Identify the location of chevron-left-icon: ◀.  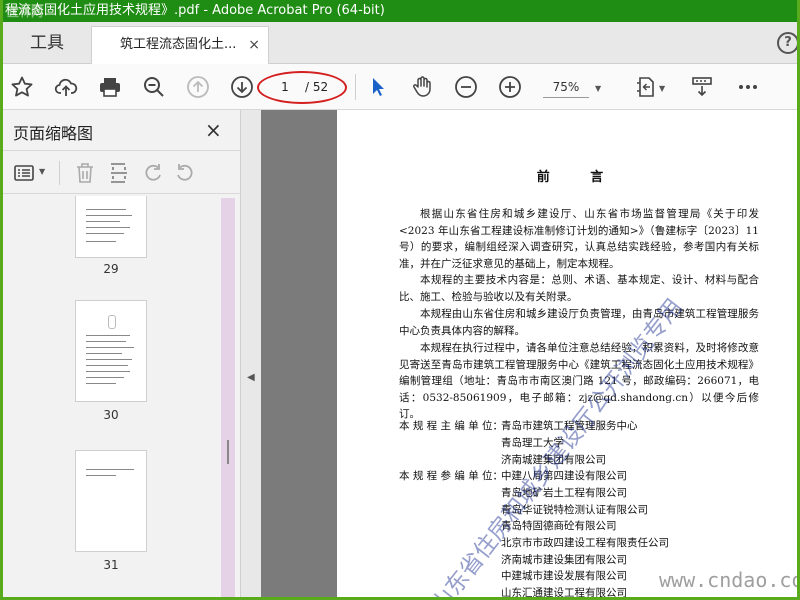
(251, 377).